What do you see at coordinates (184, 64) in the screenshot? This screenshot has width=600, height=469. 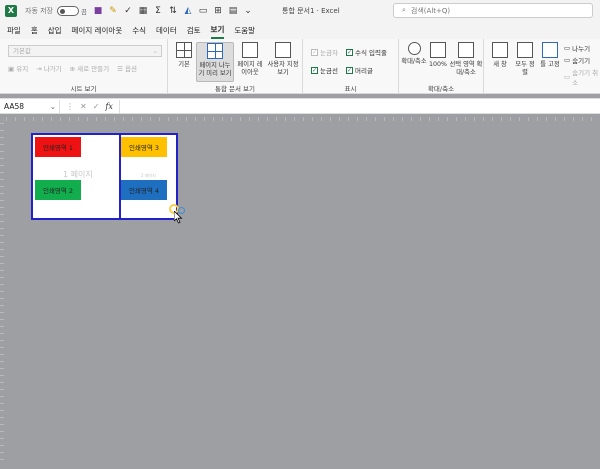 I see `normal-view-label: 기본` at bounding box center [184, 64].